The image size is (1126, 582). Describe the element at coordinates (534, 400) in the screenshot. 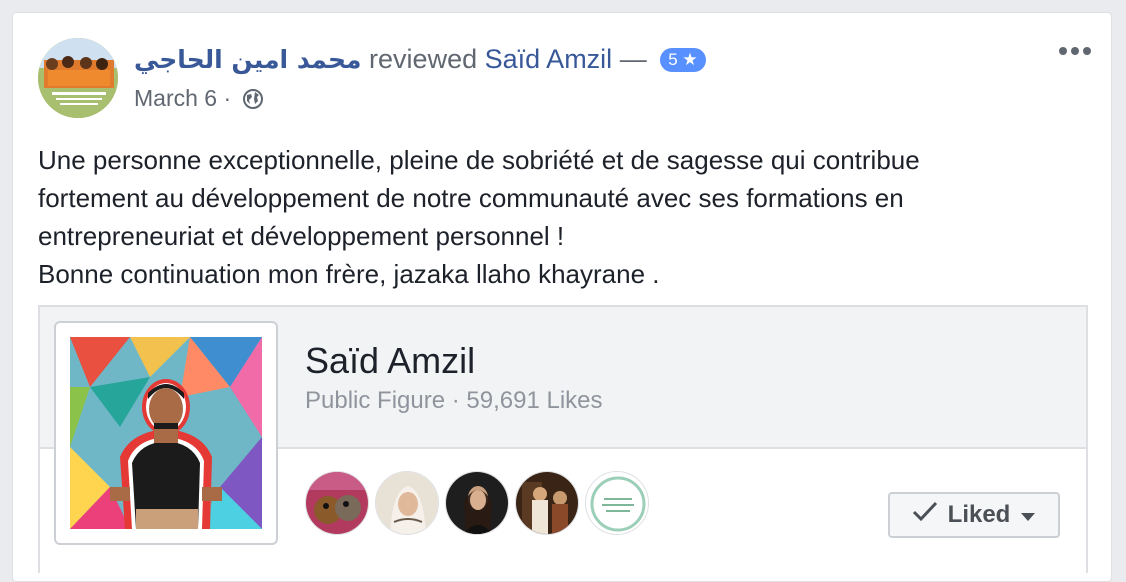

I see `page-likes-count: 59,691 Likes` at that location.